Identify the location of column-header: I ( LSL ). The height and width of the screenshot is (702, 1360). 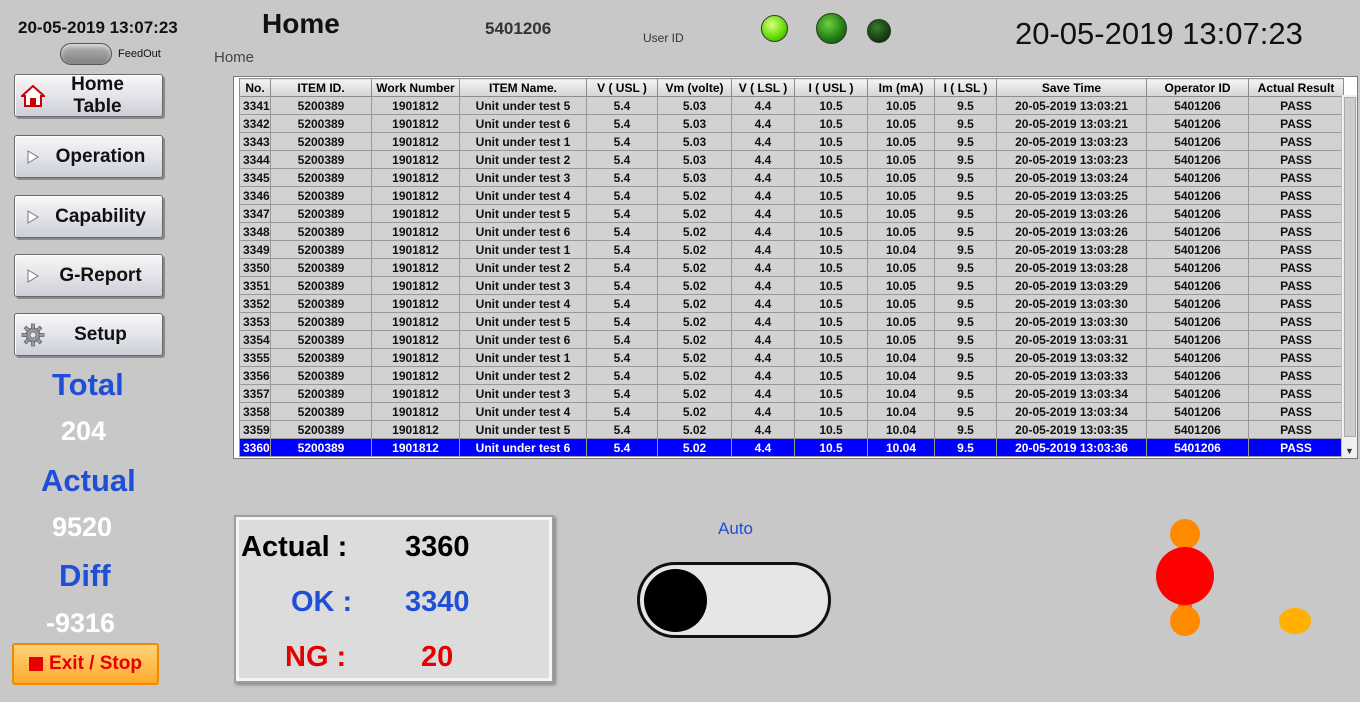
(965, 87).